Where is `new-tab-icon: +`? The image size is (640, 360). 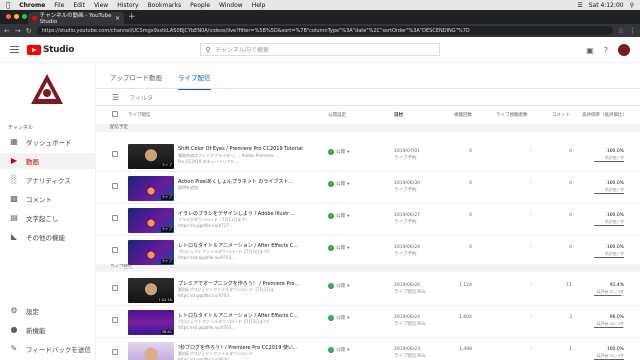
new-tab-icon: + is located at coordinates (132, 17).